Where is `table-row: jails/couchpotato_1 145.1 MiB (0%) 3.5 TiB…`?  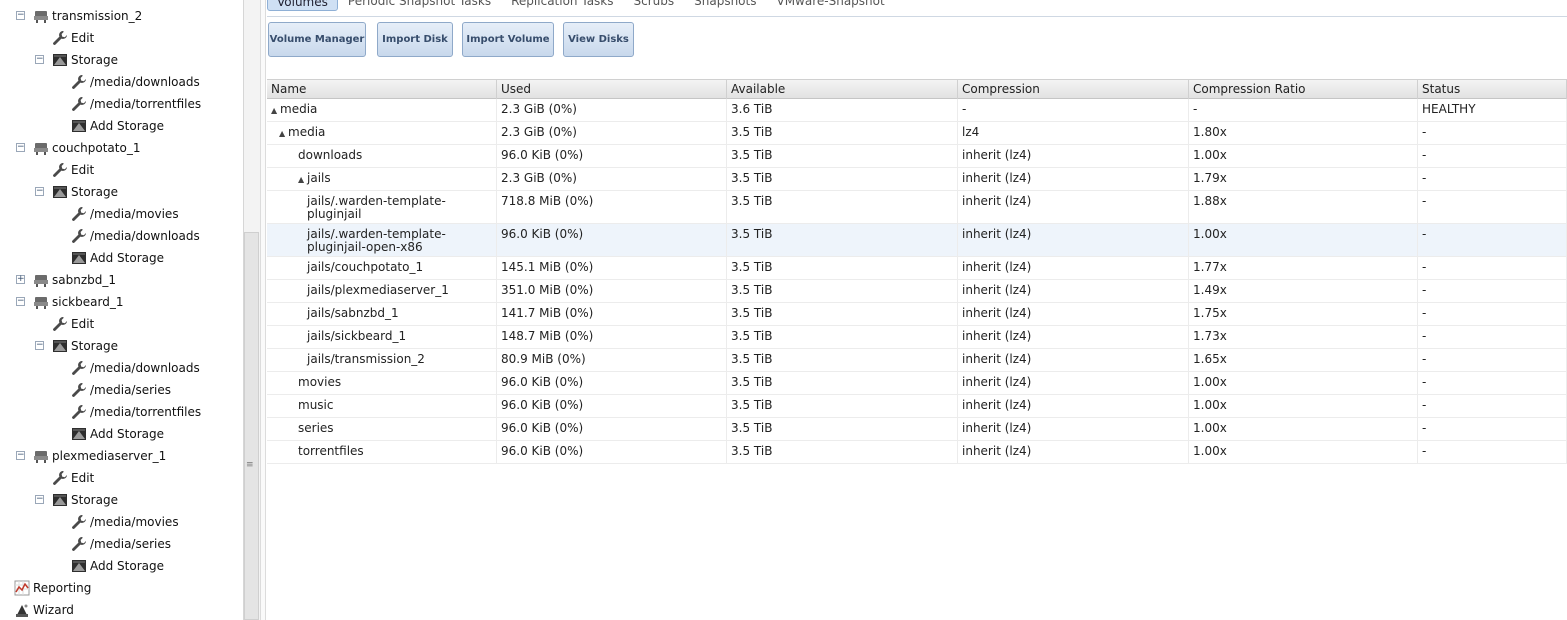 table-row: jails/couchpotato_1 145.1 MiB (0%) 3.5 TiB… is located at coordinates (917, 268).